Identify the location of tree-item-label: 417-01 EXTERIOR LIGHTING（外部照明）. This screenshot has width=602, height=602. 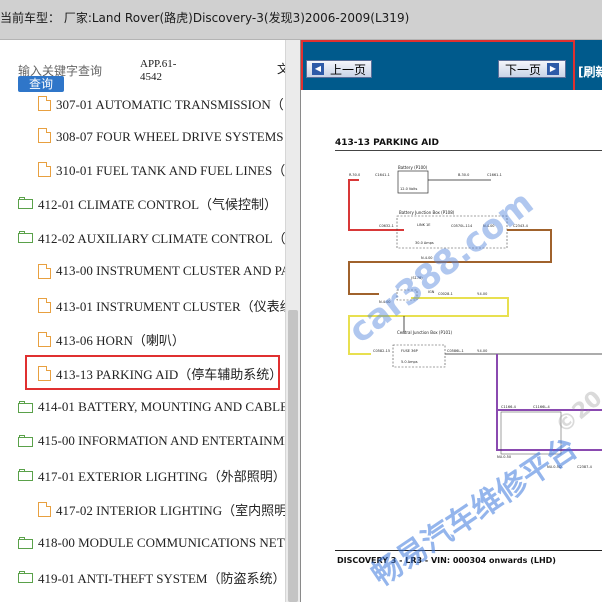
(162, 476).